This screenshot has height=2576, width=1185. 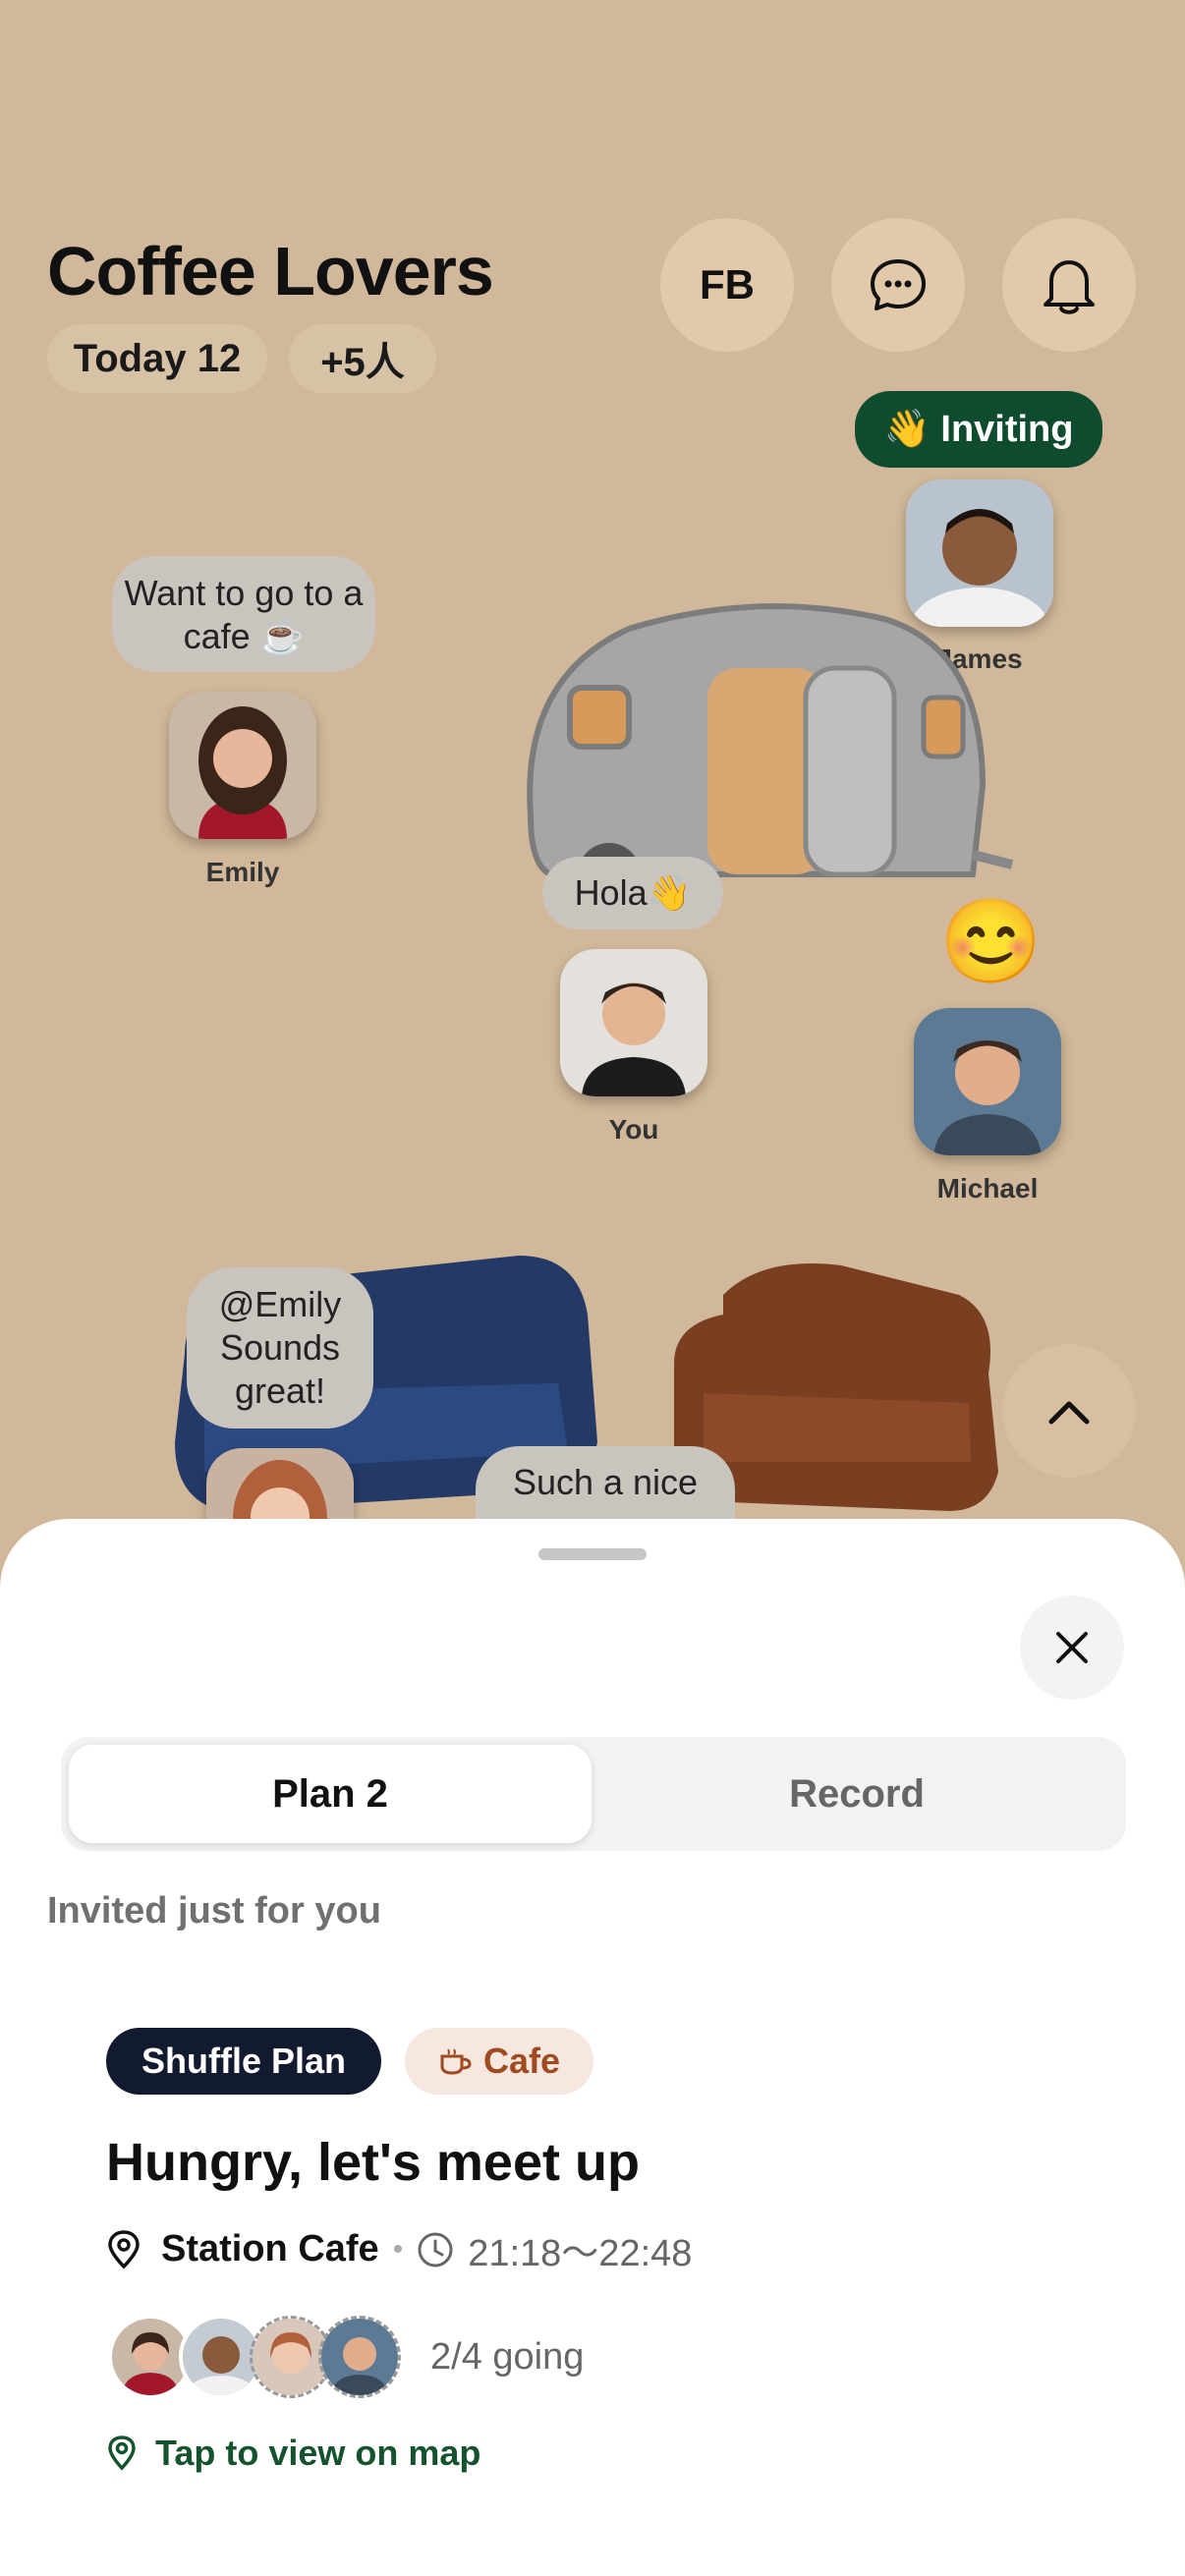 I want to click on name-michael: Michael, so click(x=988, y=1188).